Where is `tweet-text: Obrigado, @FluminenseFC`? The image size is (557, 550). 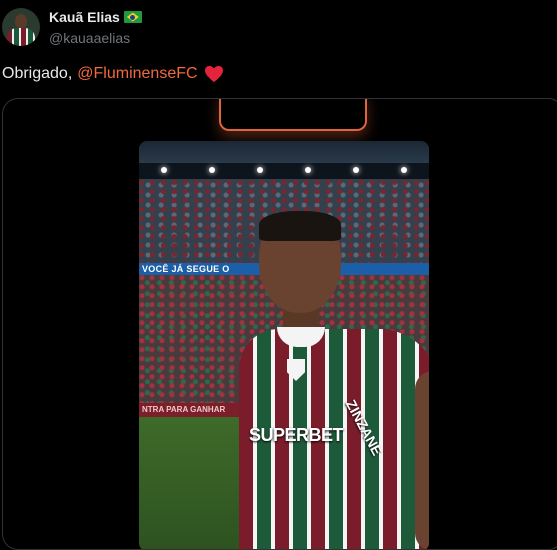 tweet-text: Obrigado, @FluminenseFC is located at coordinates (113, 74).